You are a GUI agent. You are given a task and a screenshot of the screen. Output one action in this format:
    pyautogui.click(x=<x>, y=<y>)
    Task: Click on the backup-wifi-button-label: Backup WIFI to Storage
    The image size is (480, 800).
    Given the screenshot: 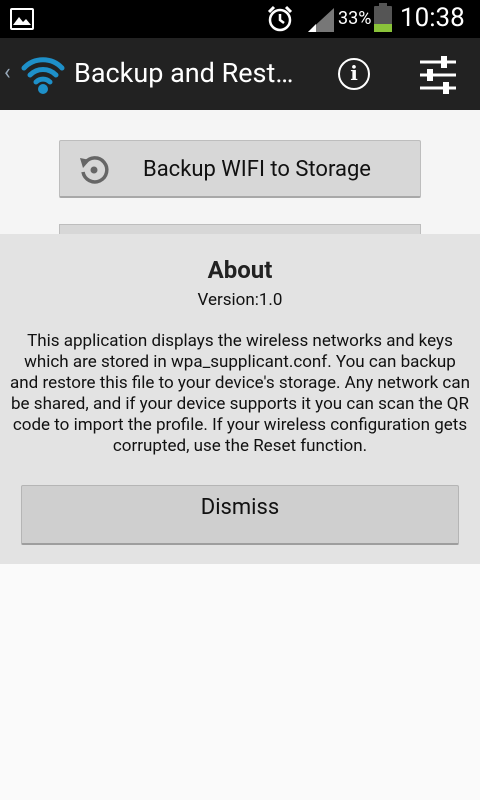 What is the action you would take?
    pyautogui.click(x=257, y=169)
    